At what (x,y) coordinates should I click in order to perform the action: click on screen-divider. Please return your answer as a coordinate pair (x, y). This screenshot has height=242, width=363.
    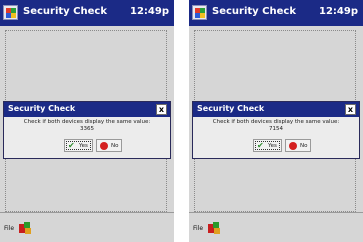
    Looking at the image, I should click on (181, 121).